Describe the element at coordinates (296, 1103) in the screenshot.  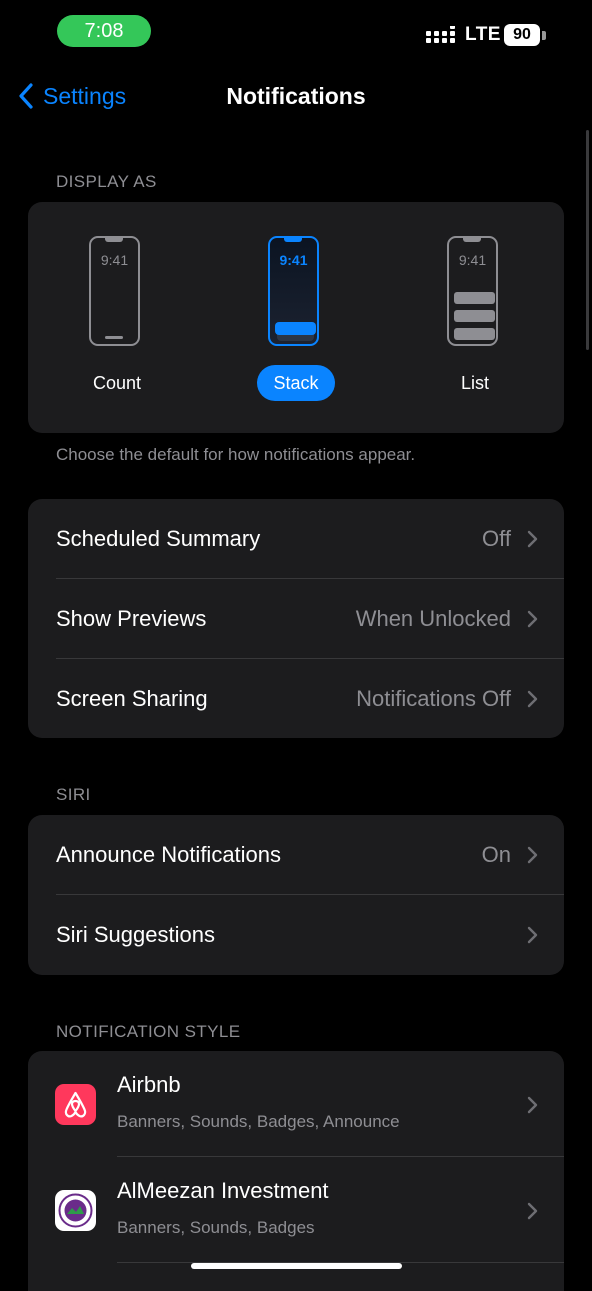
I see `app-row-airbnb: Airbnb Banners, Sounds, Badges, Announce` at that location.